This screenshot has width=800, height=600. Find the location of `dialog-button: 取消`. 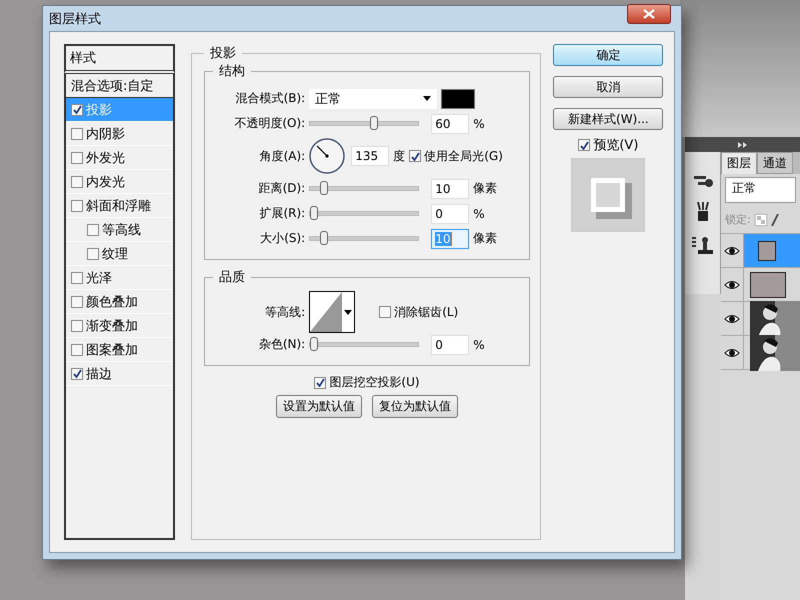

dialog-button: 取消 is located at coordinates (608, 87).